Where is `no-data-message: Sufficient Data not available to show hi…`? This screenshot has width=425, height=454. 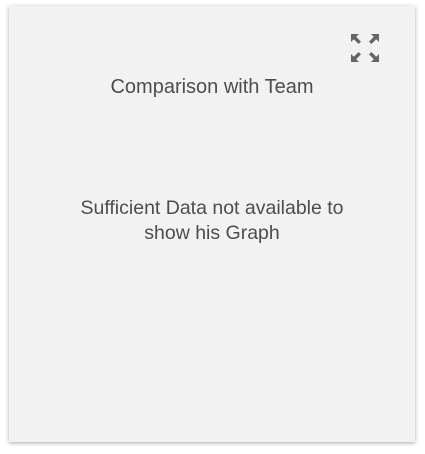 no-data-message: Sufficient Data not available to show hi… is located at coordinates (212, 220).